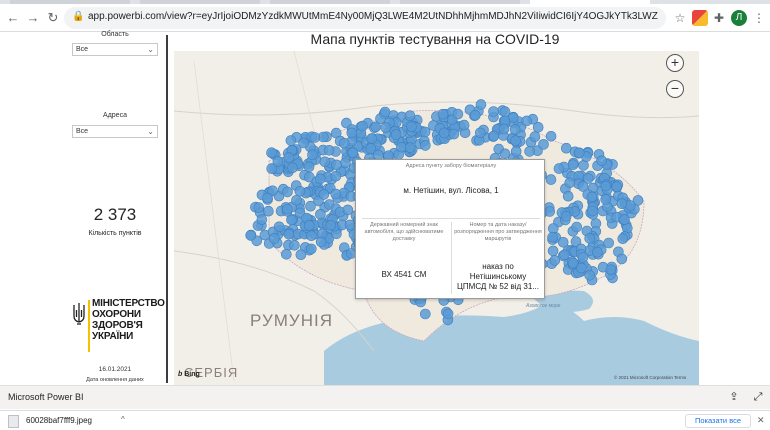 The width and height of the screenshot is (770, 430). Describe the element at coordinates (739, 18) in the screenshot. I see `avatar: Л` at that location.